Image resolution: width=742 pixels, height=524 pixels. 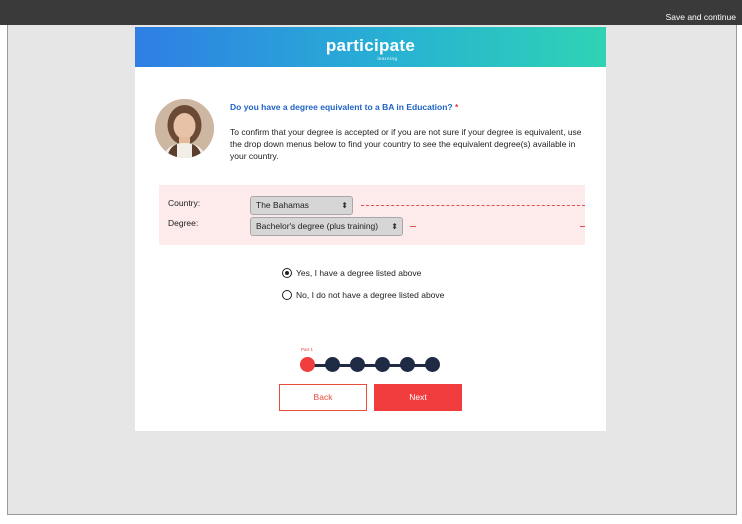 What do you see at coordinates (317, 226) in the screenshot?
I see `degree-select-value: Bachelor's degree (plus training)` at bounding box center [317, 226].